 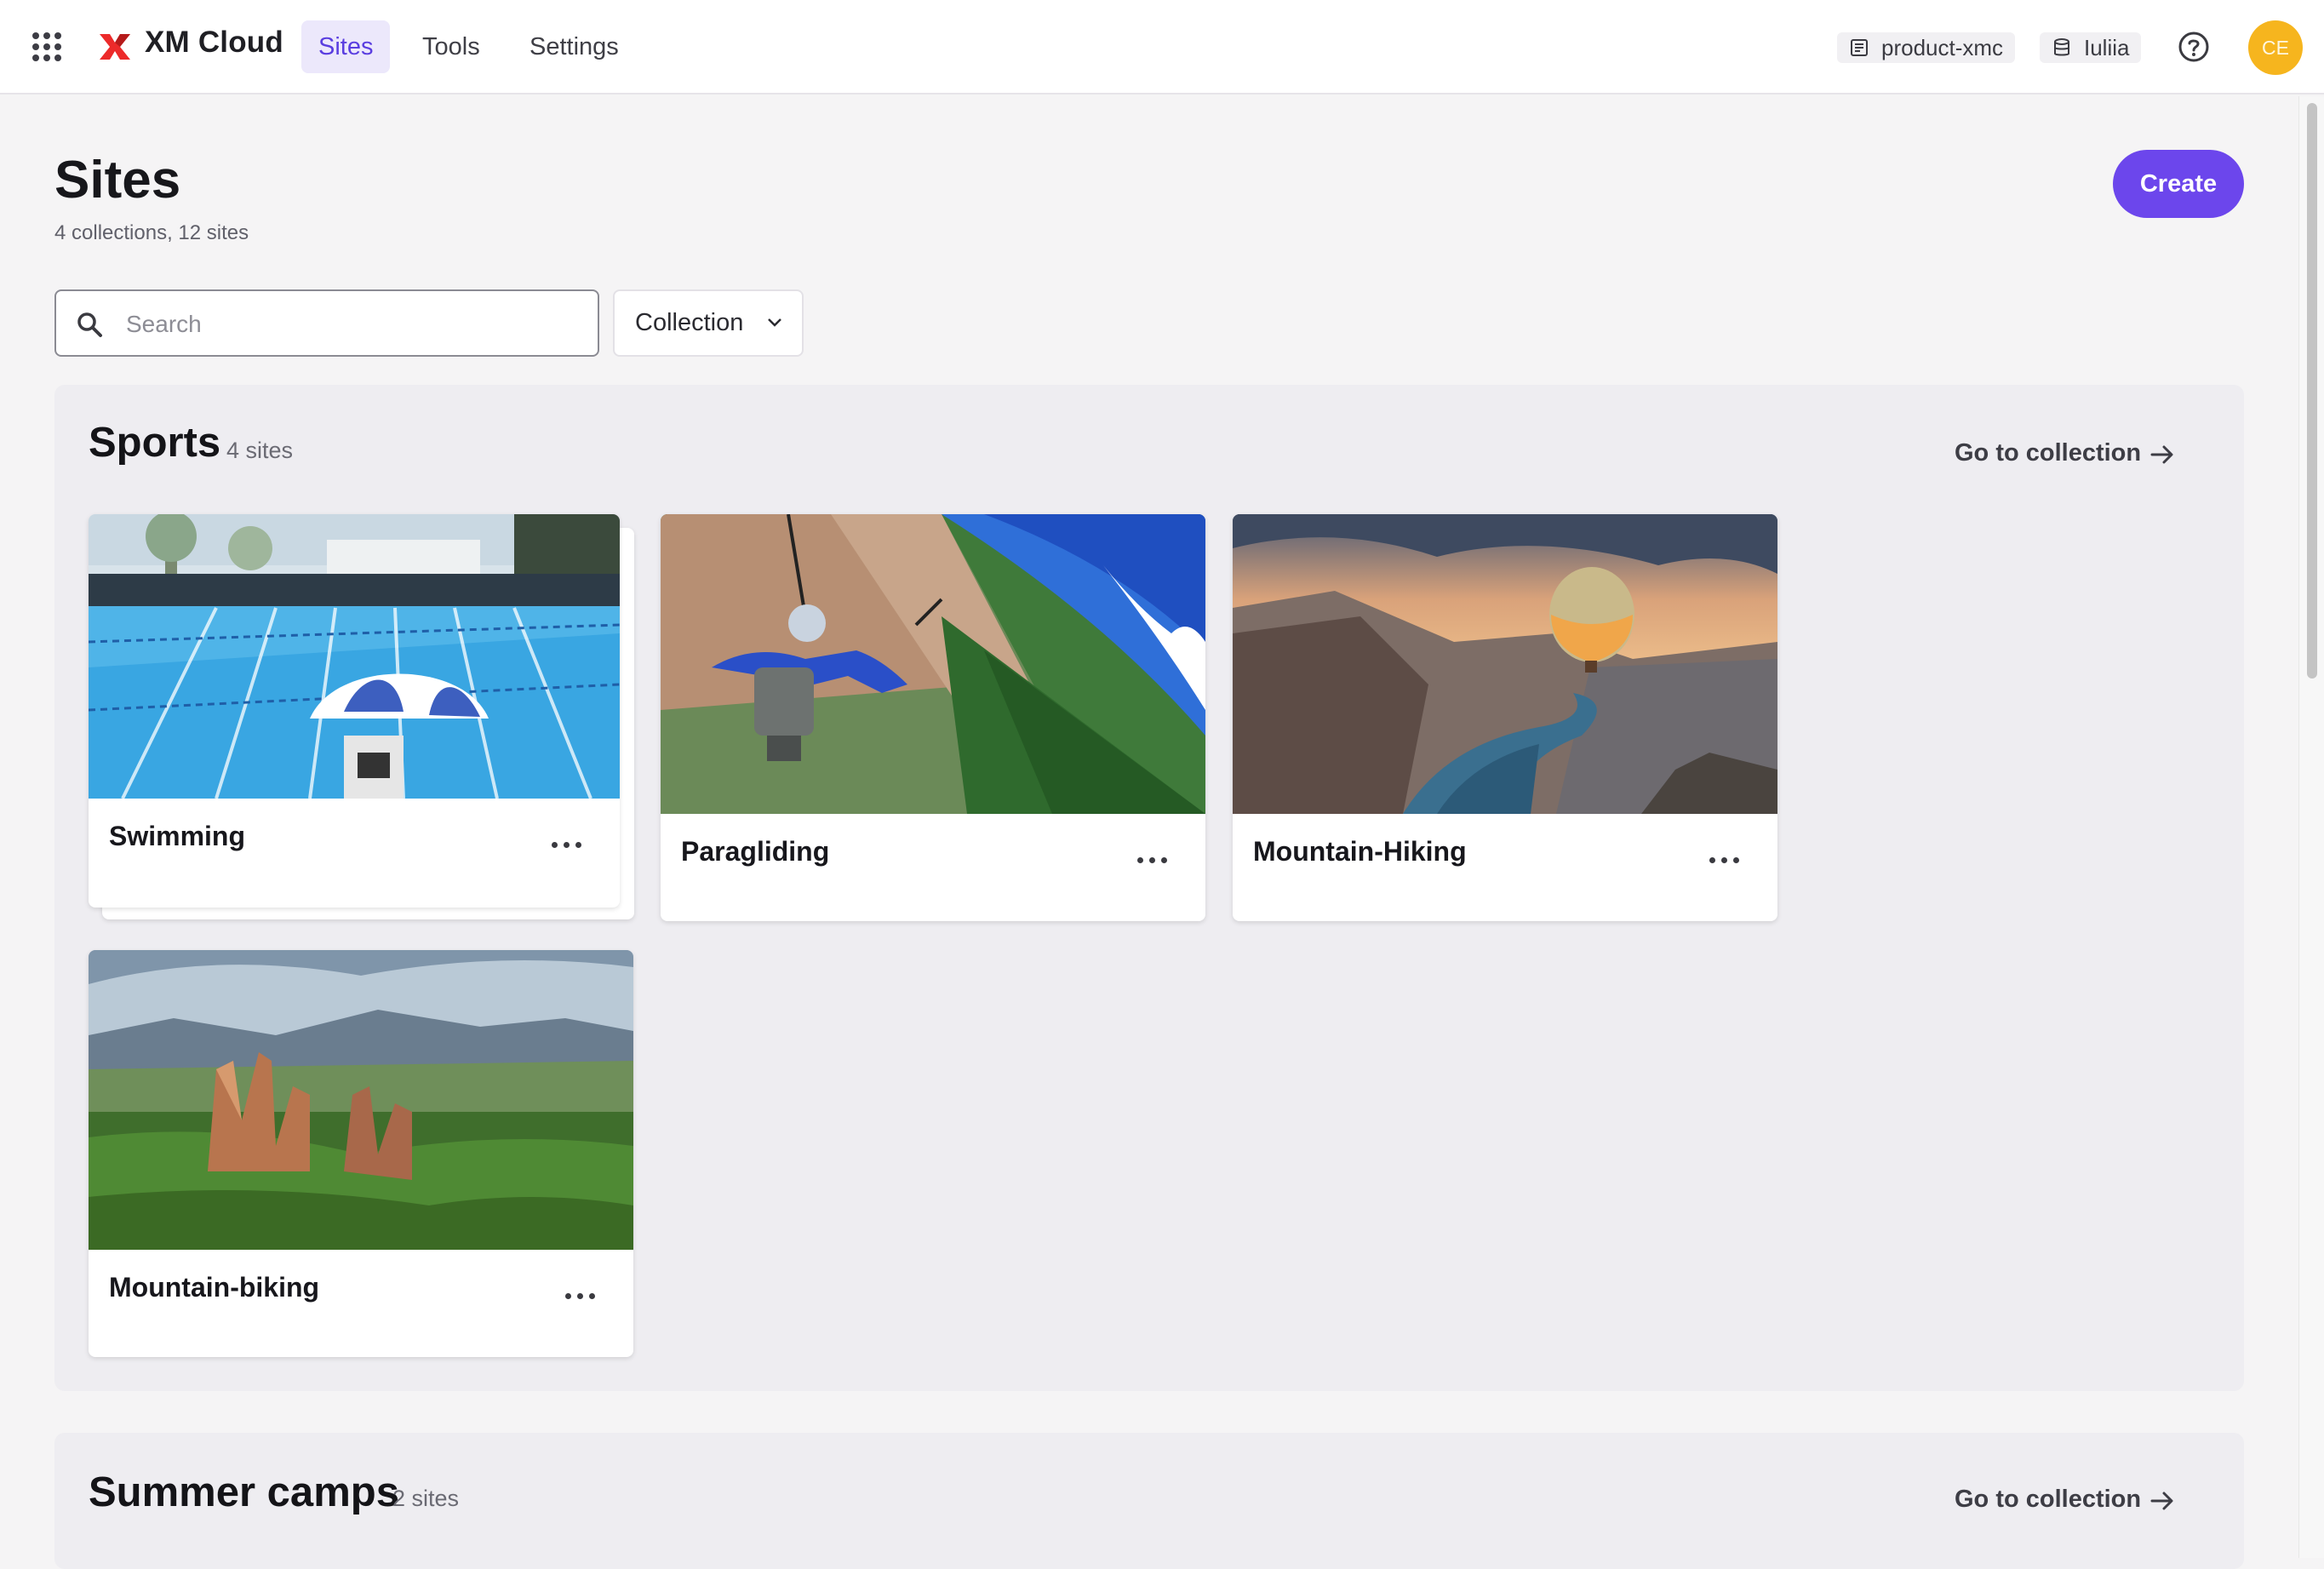 What do you see at coordinates (451, 46) in the screenshot?
I see `tab-tools: Tools` at bounding box center [451, 46].